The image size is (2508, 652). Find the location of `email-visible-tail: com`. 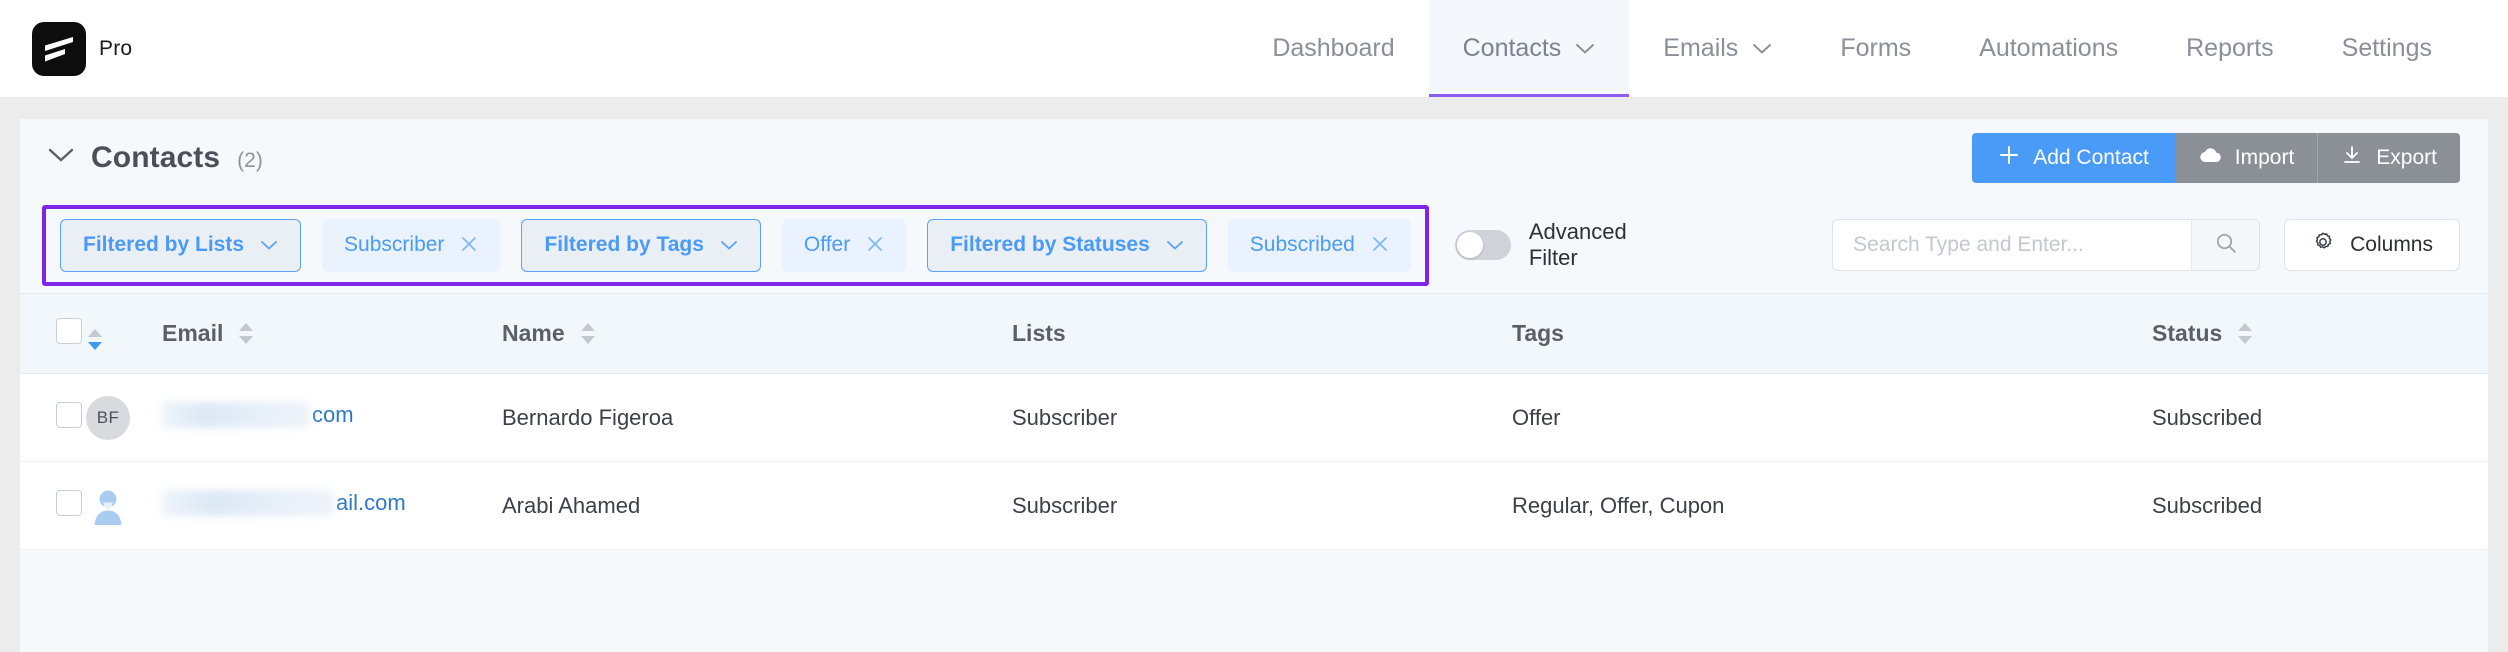

email-visible-tail: com is located at coordinates (333, 414).